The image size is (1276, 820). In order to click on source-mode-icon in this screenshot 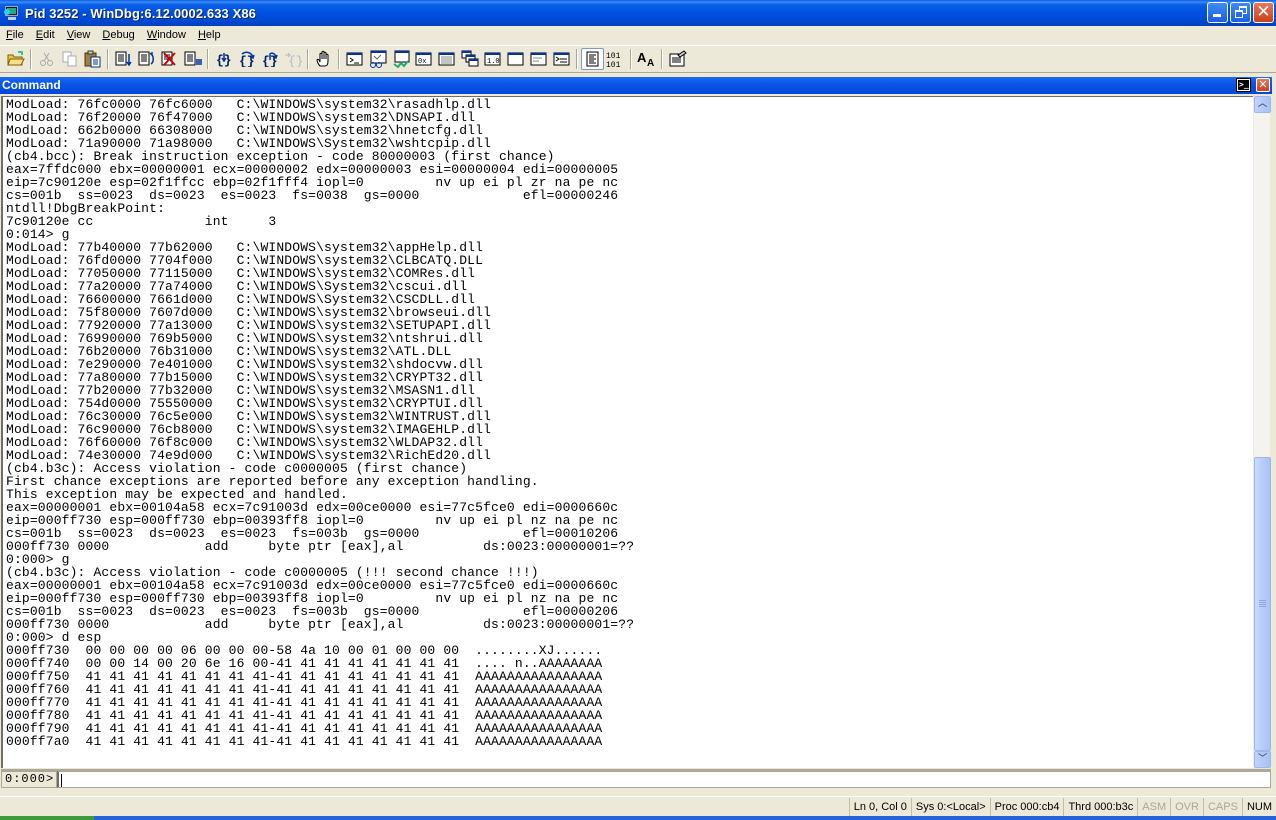, I will do `click(592, 59)`.